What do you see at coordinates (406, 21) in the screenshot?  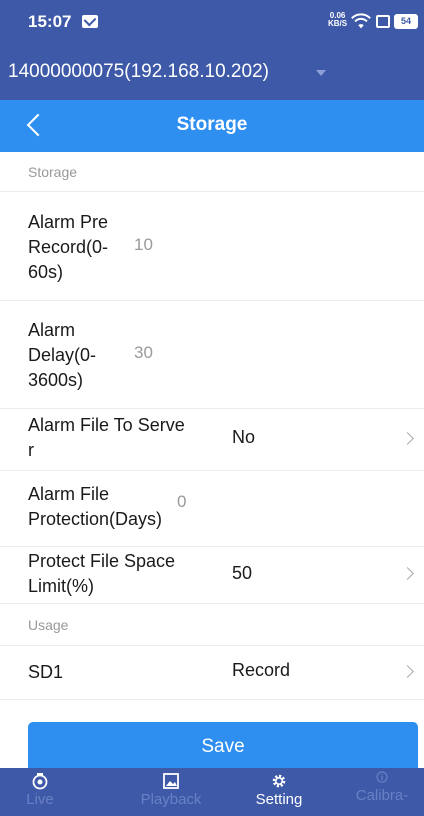 I see `battery-icon: 54` at bounding box center [406, 21].